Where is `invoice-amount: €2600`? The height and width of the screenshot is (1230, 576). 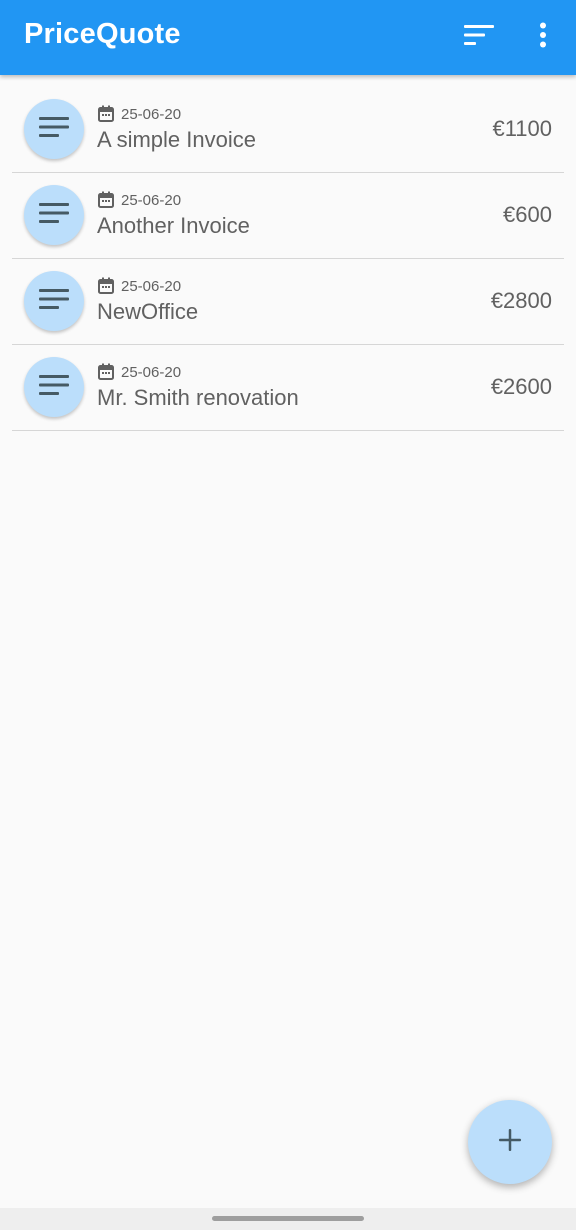 invoice-amount: €2600 is located at coordinates (521, 386).